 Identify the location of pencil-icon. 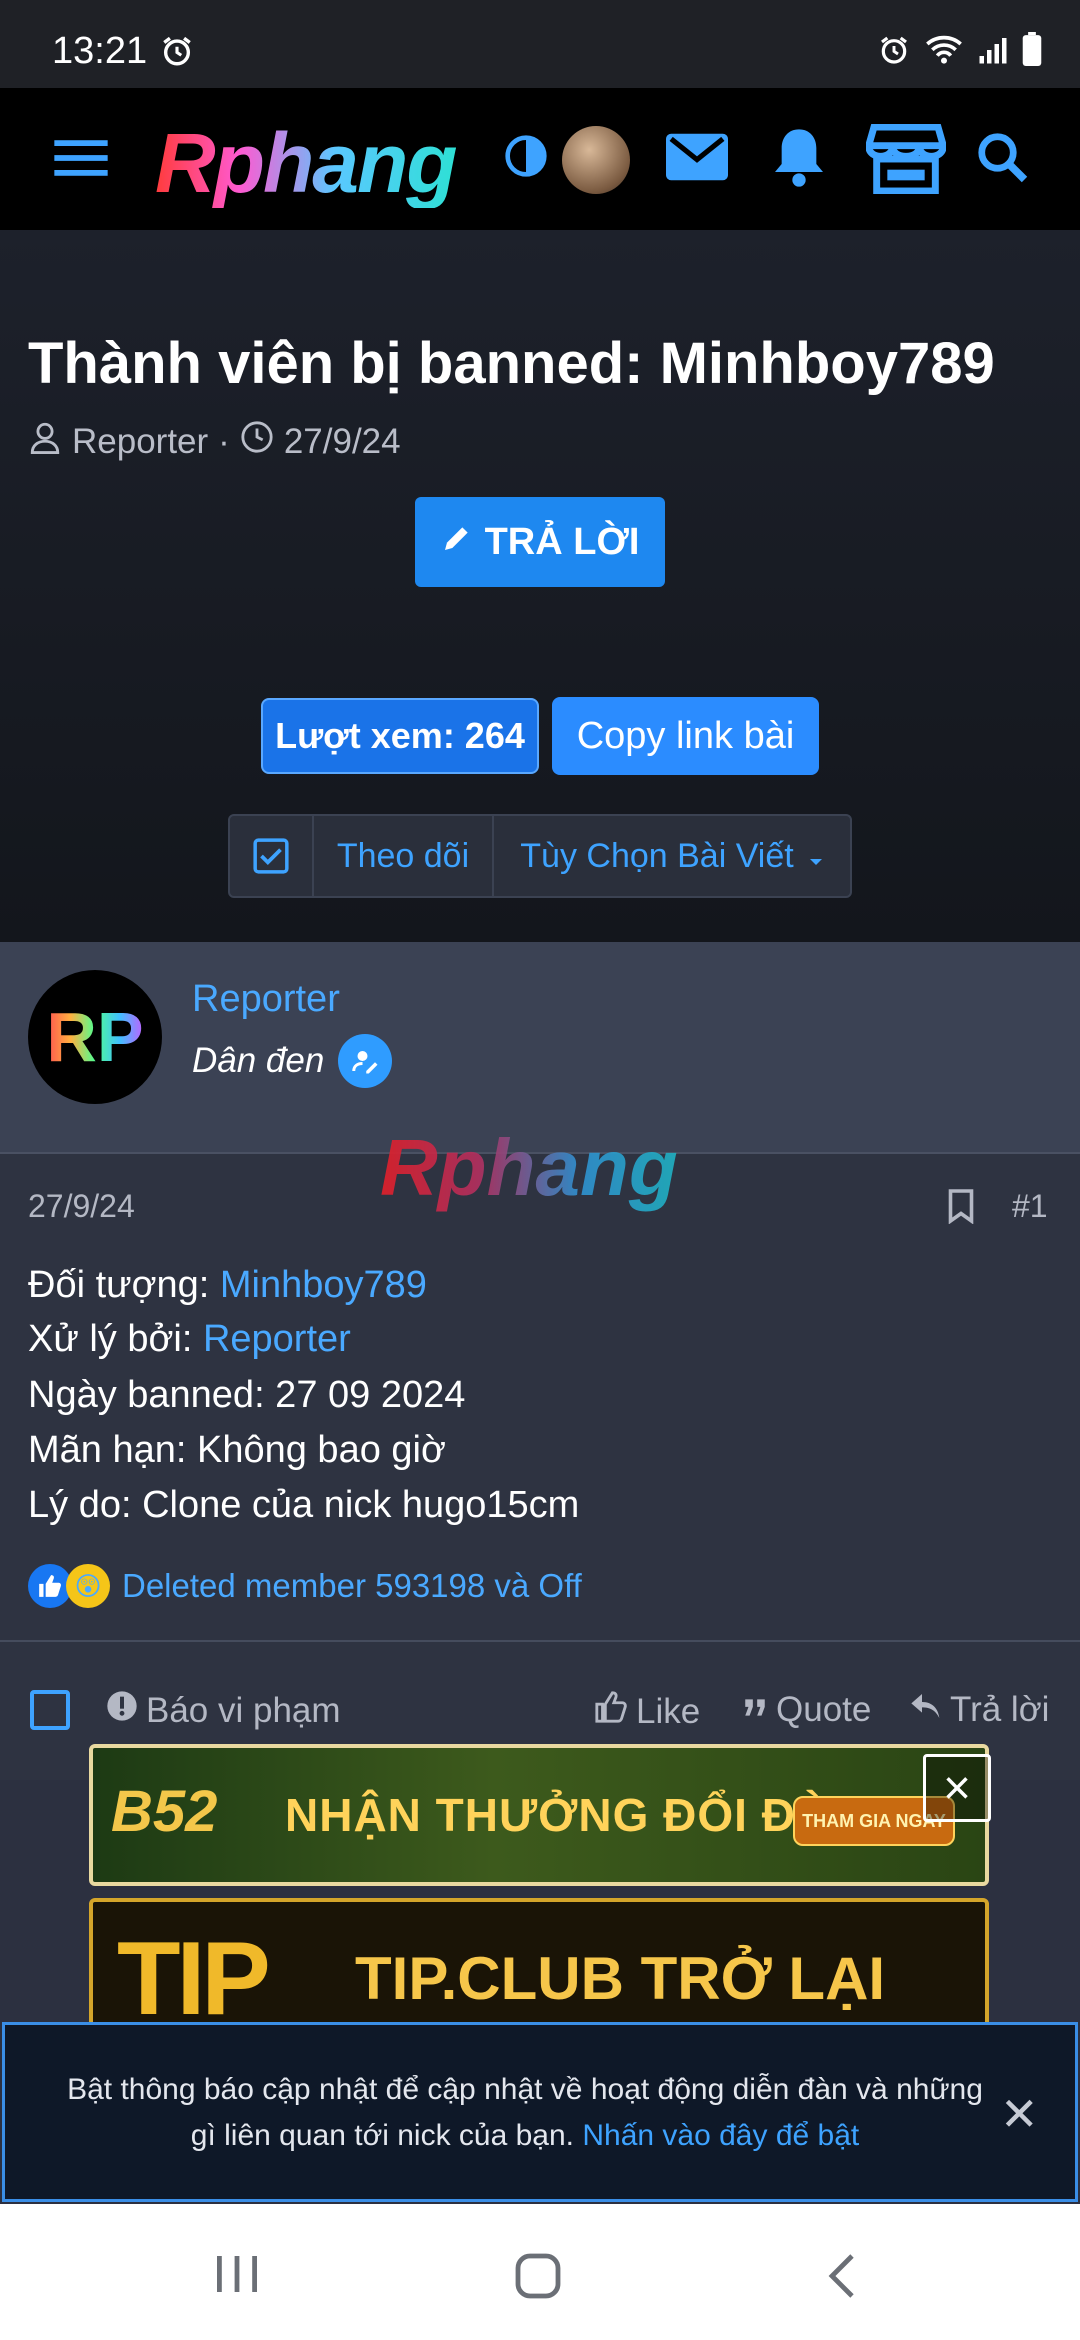
(457, 542).